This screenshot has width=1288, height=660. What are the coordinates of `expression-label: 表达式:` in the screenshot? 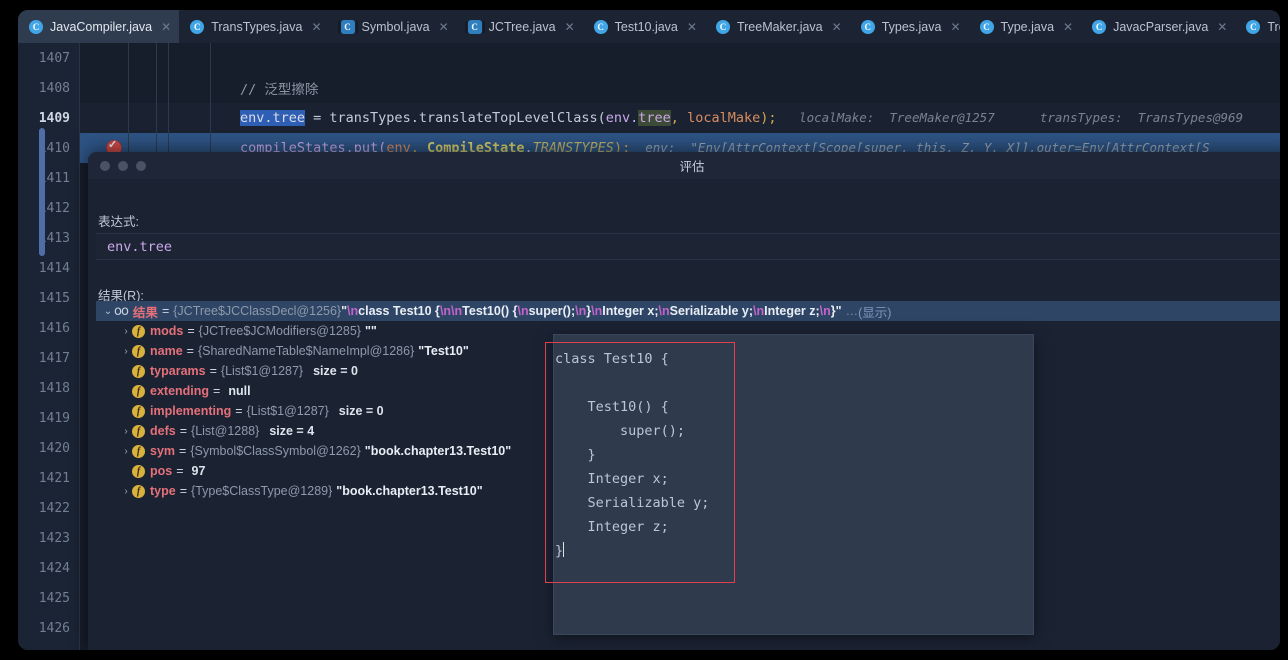 It's located at (118, 222).